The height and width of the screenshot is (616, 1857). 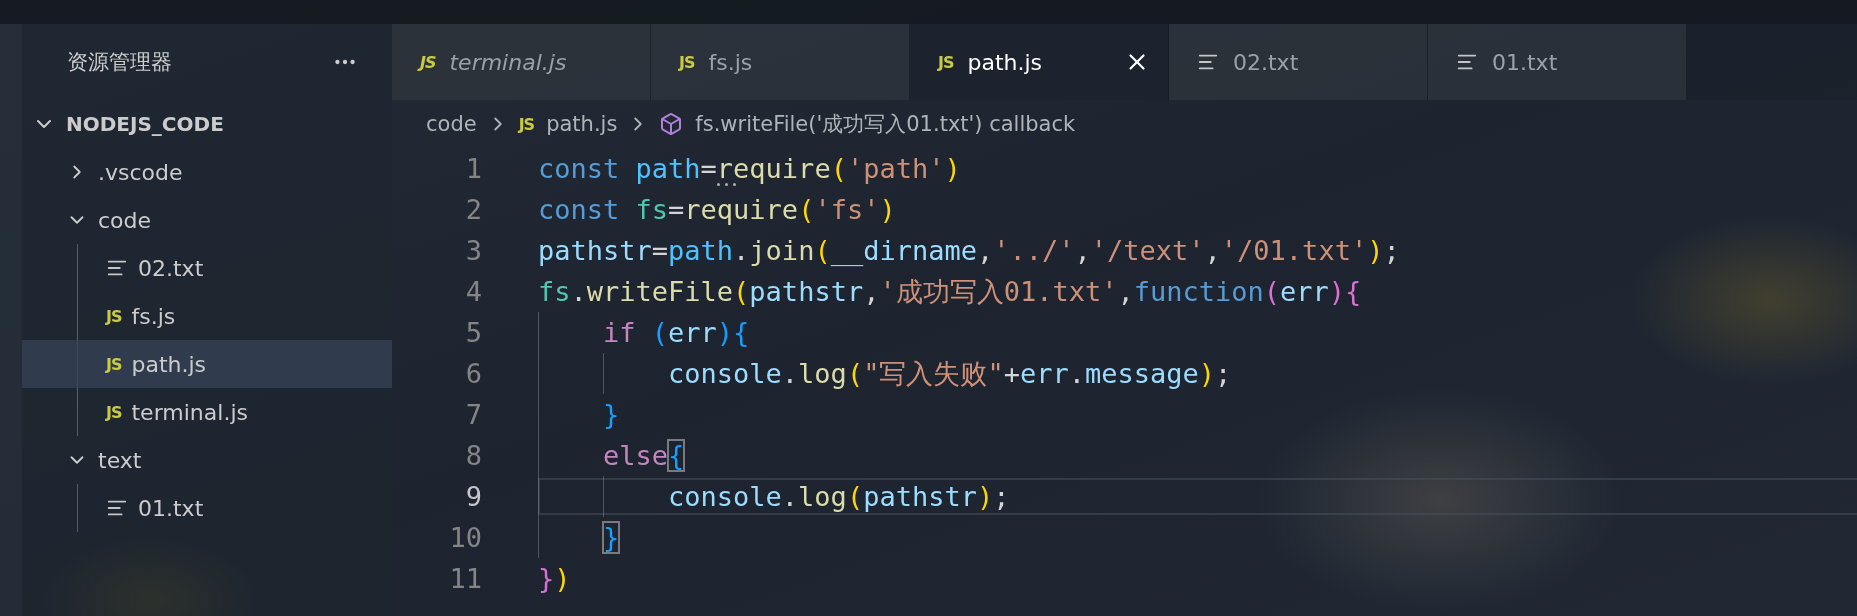 What do you see at coordinates (473, 250) in the screenshot?
I see `line-number: 3` at bounding box center [473, 250].